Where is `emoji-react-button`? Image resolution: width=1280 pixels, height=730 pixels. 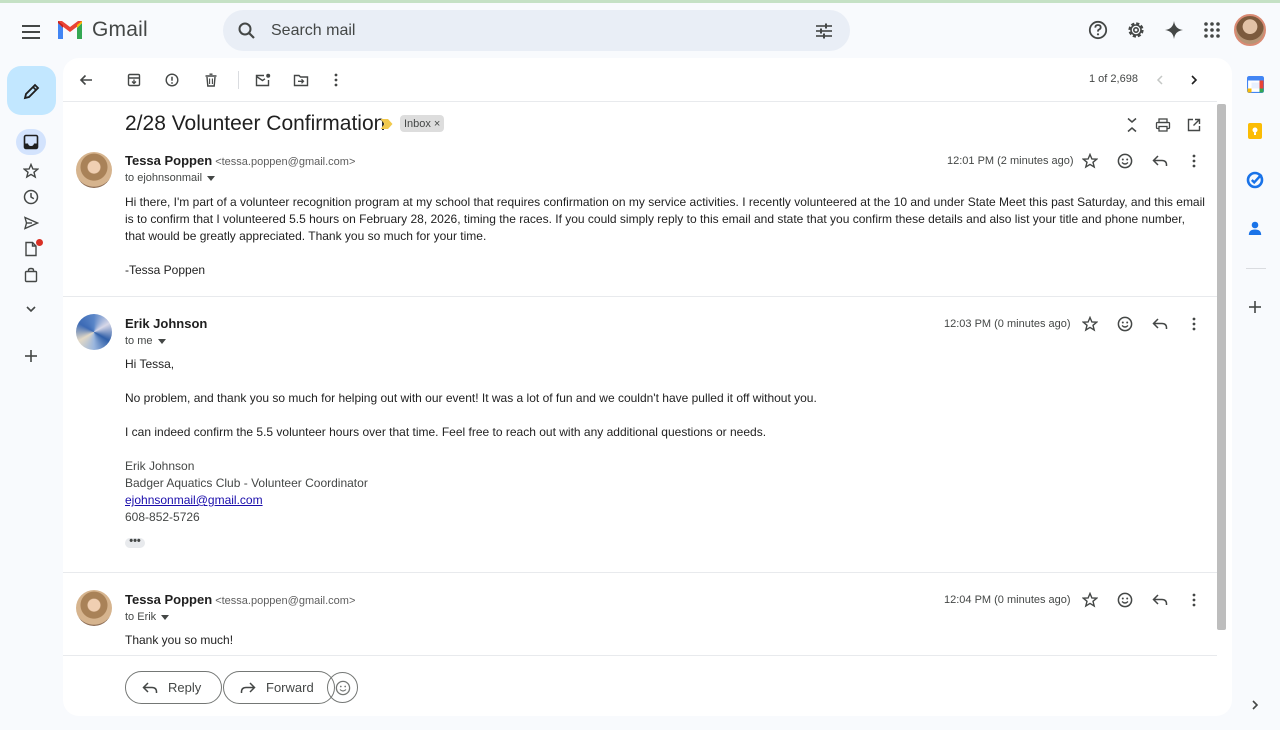 emoji-react-button is located at coordinates (342, 687).